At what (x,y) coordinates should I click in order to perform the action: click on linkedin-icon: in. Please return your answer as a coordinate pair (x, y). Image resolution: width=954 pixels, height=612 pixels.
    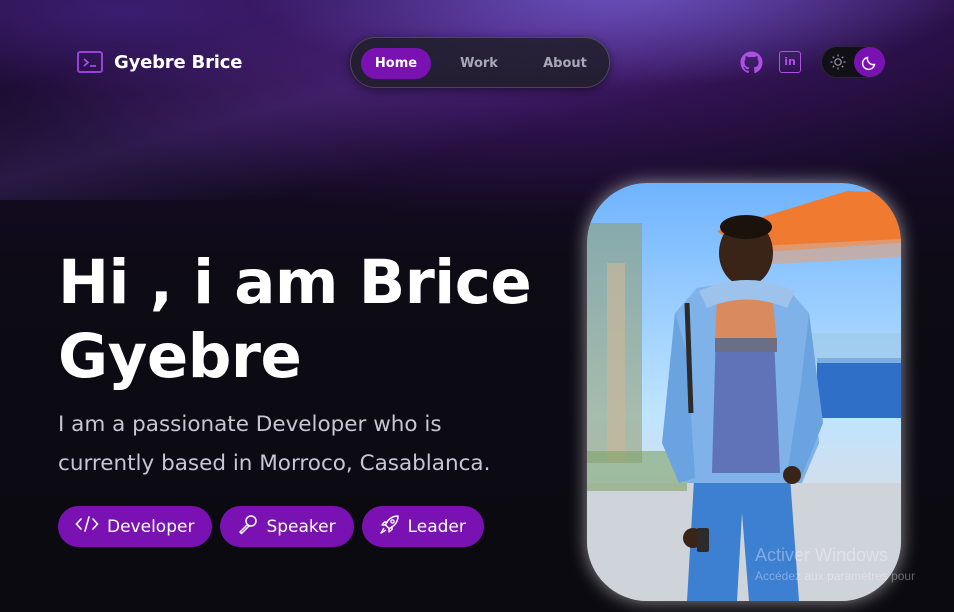
    Looking at the image, I should click on (790, 62).